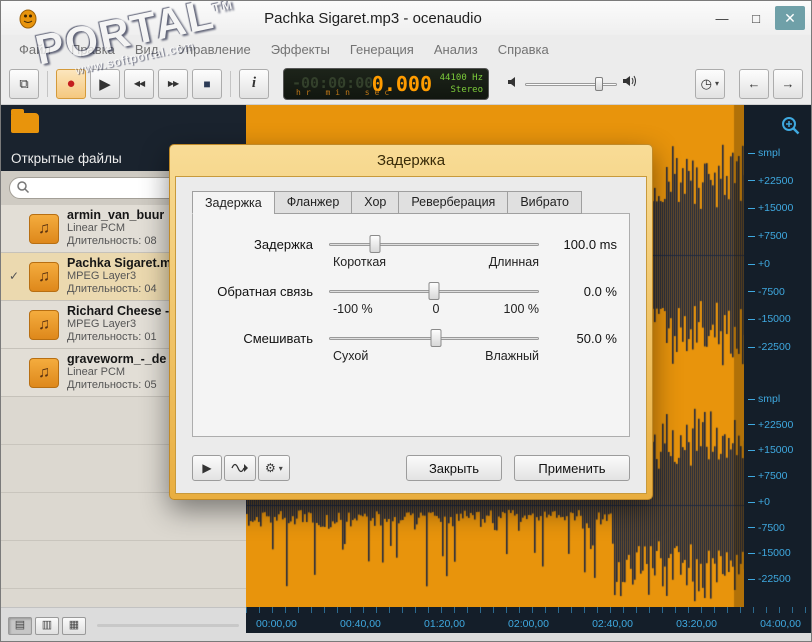 The height and width of the screenshot is (642, 812). I want to click on time-tick-label: 00:00,00, so click(276, 624).